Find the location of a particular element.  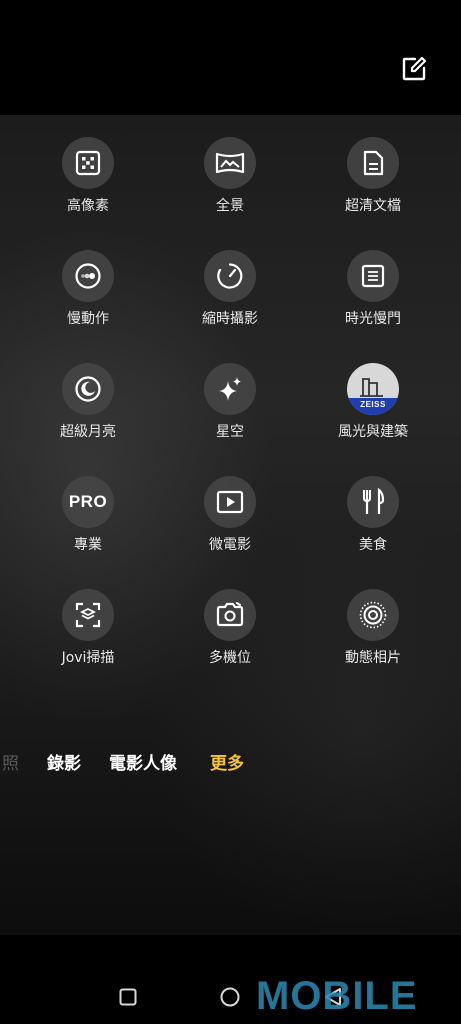

camera-mode-bar: 照 錄影 電影人像 更多 is located at coordinates (230, 766).